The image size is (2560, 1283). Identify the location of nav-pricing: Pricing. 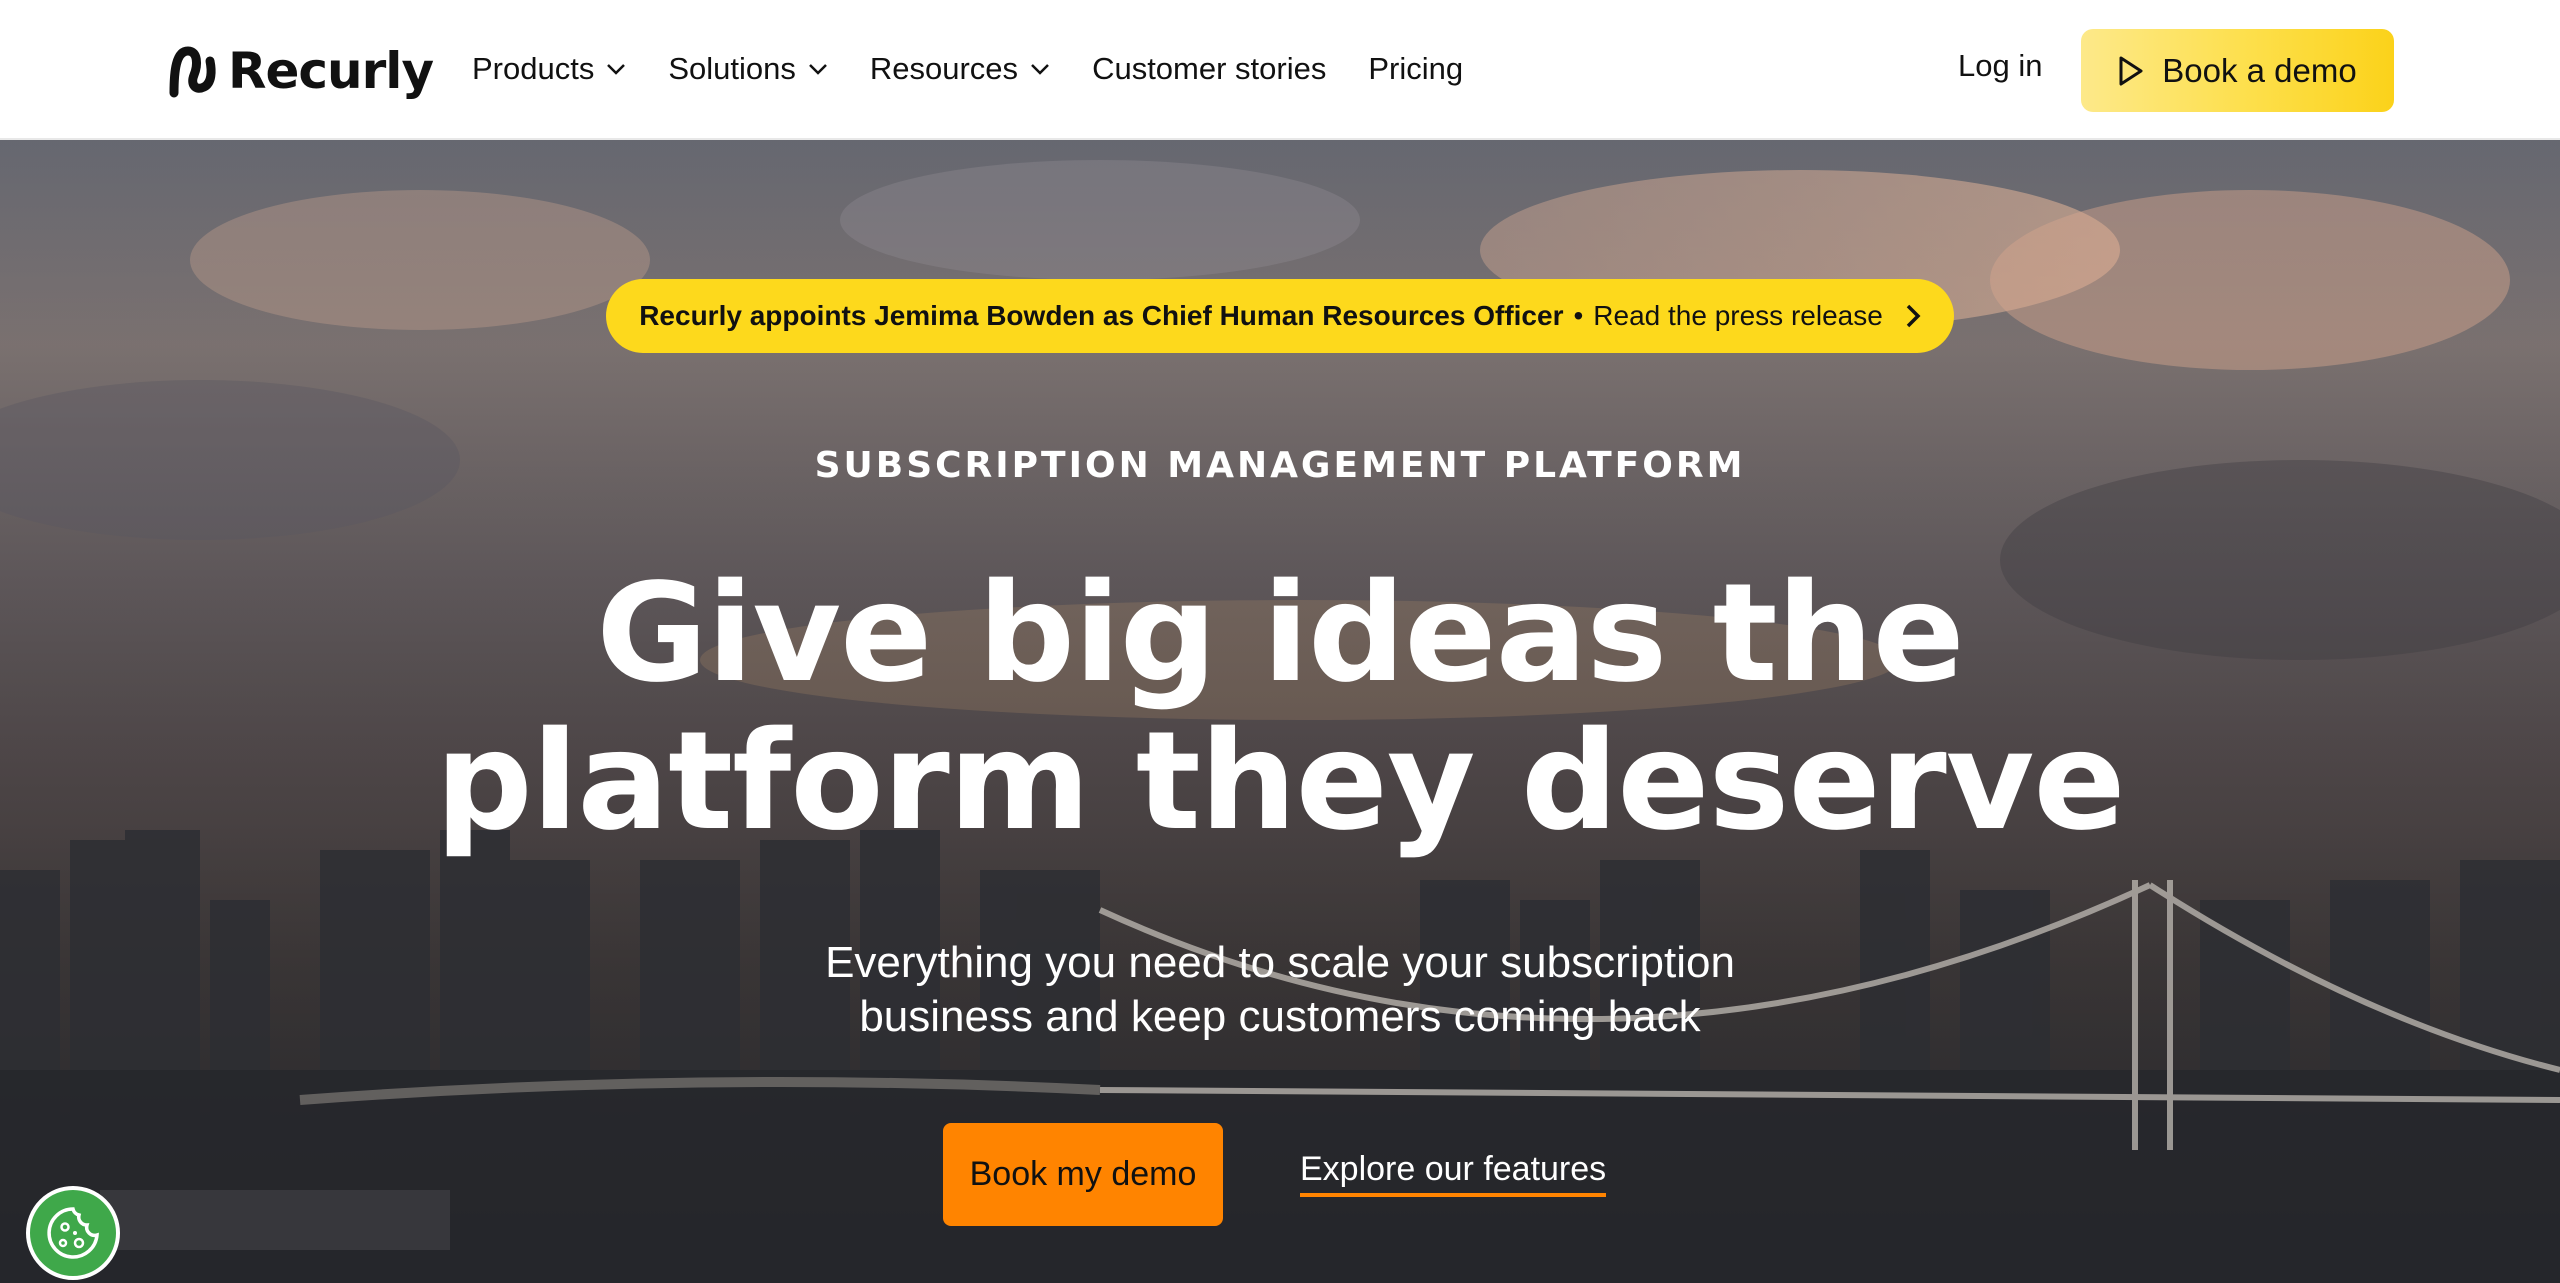
(1415, 69).